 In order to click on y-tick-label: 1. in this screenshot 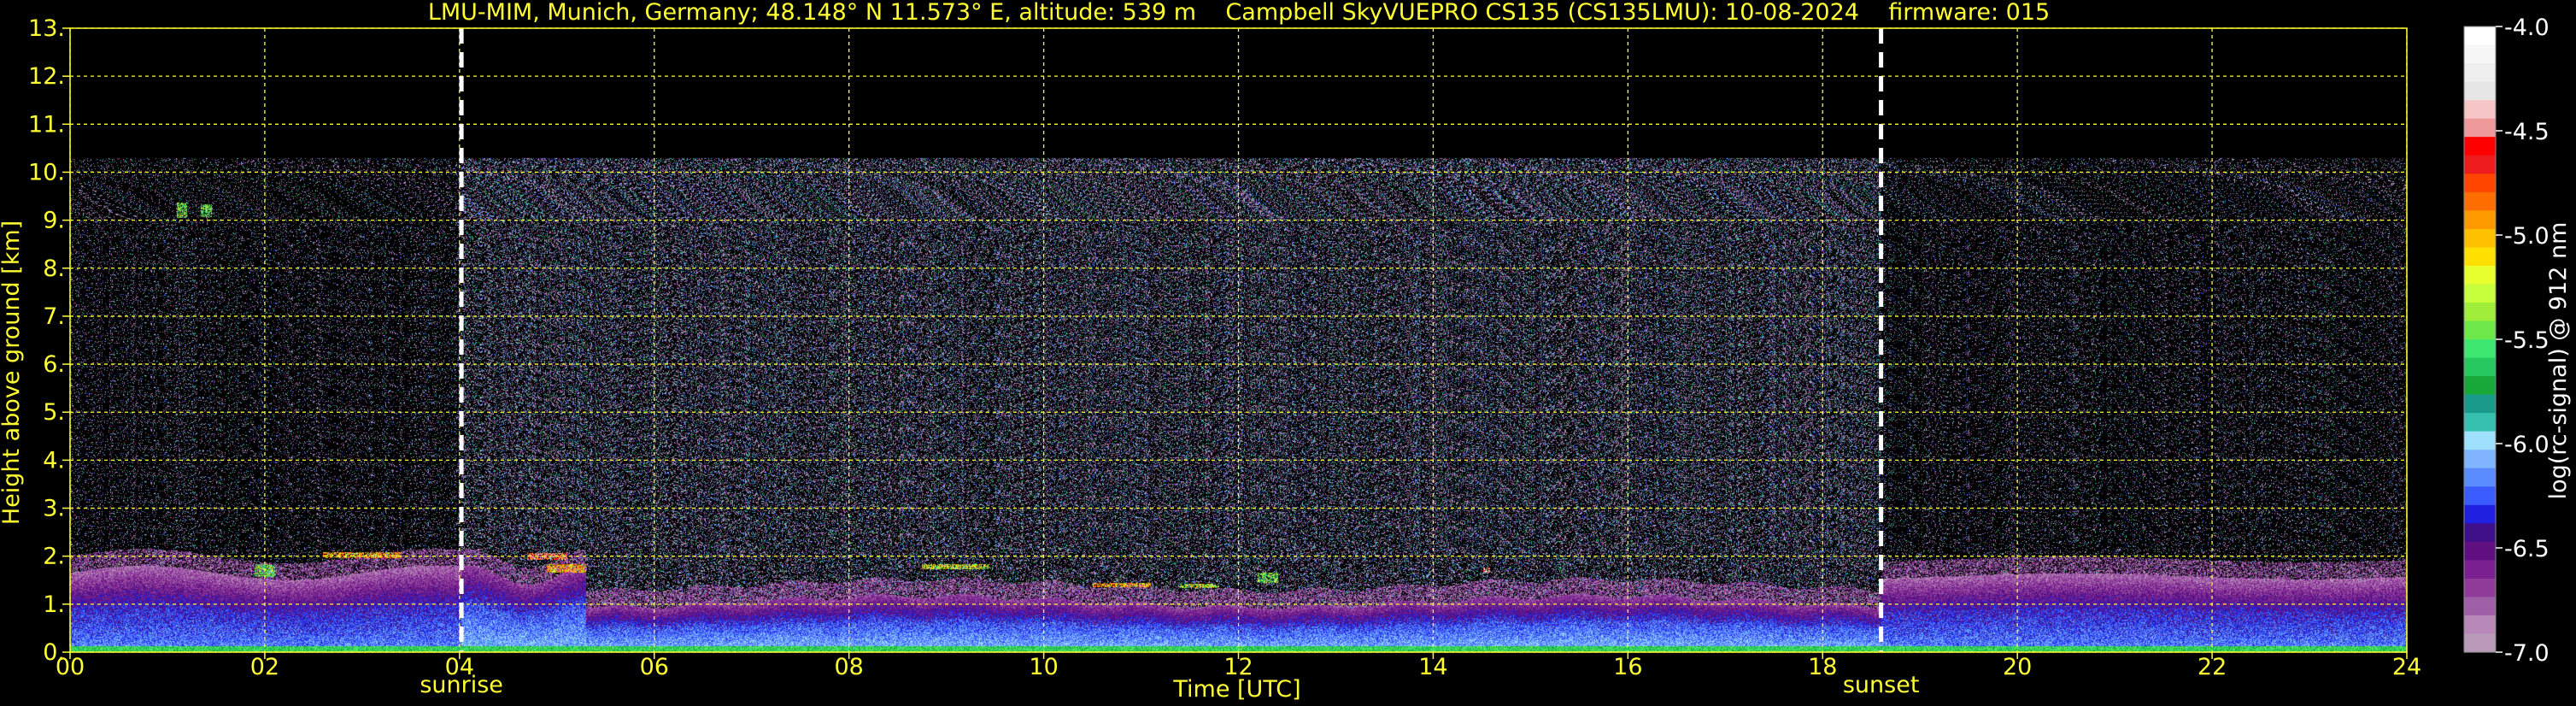, I will do `click(54, 604)`.